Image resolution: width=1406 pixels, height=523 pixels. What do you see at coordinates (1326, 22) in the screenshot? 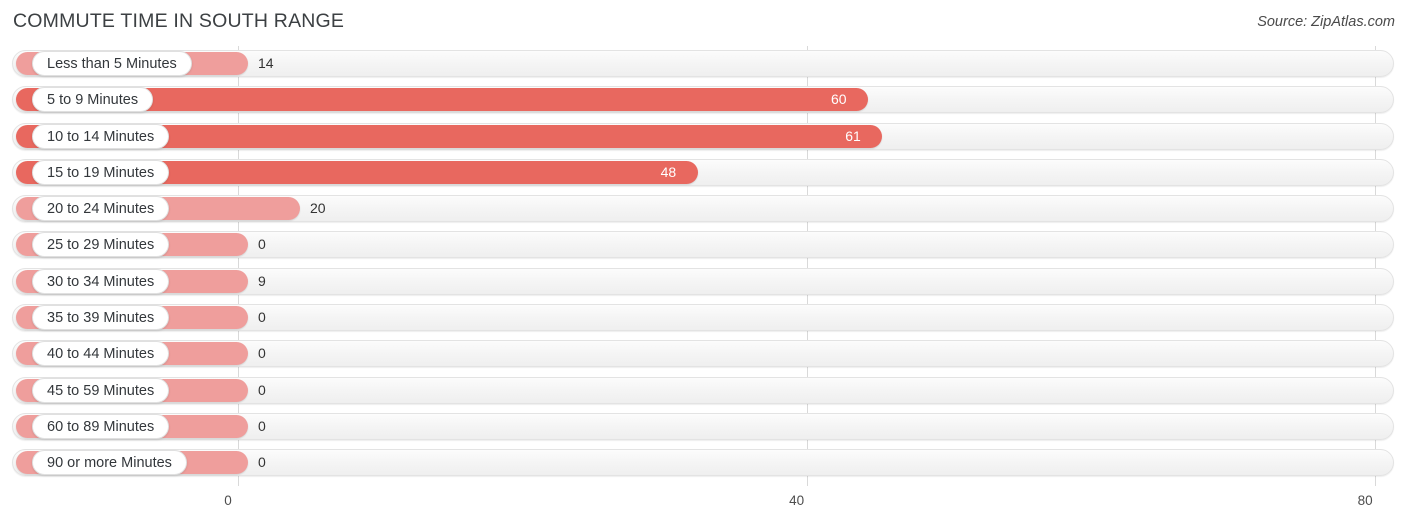
I see `source-attribution: Source: ZipAtlas.com` at bounding box center [1326, 22].